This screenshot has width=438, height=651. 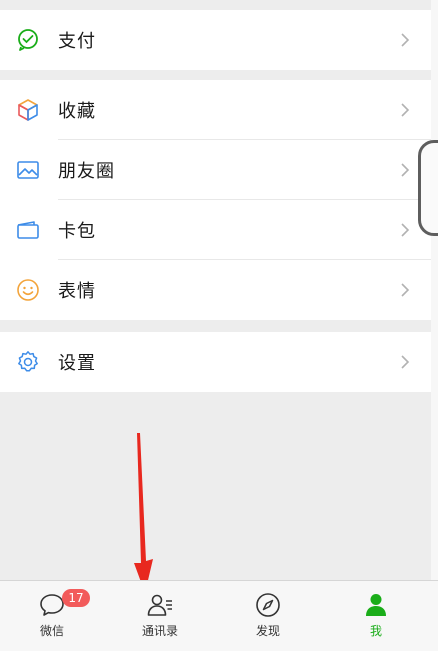 I want to click on gear-icon, so click(x=28, y=361).